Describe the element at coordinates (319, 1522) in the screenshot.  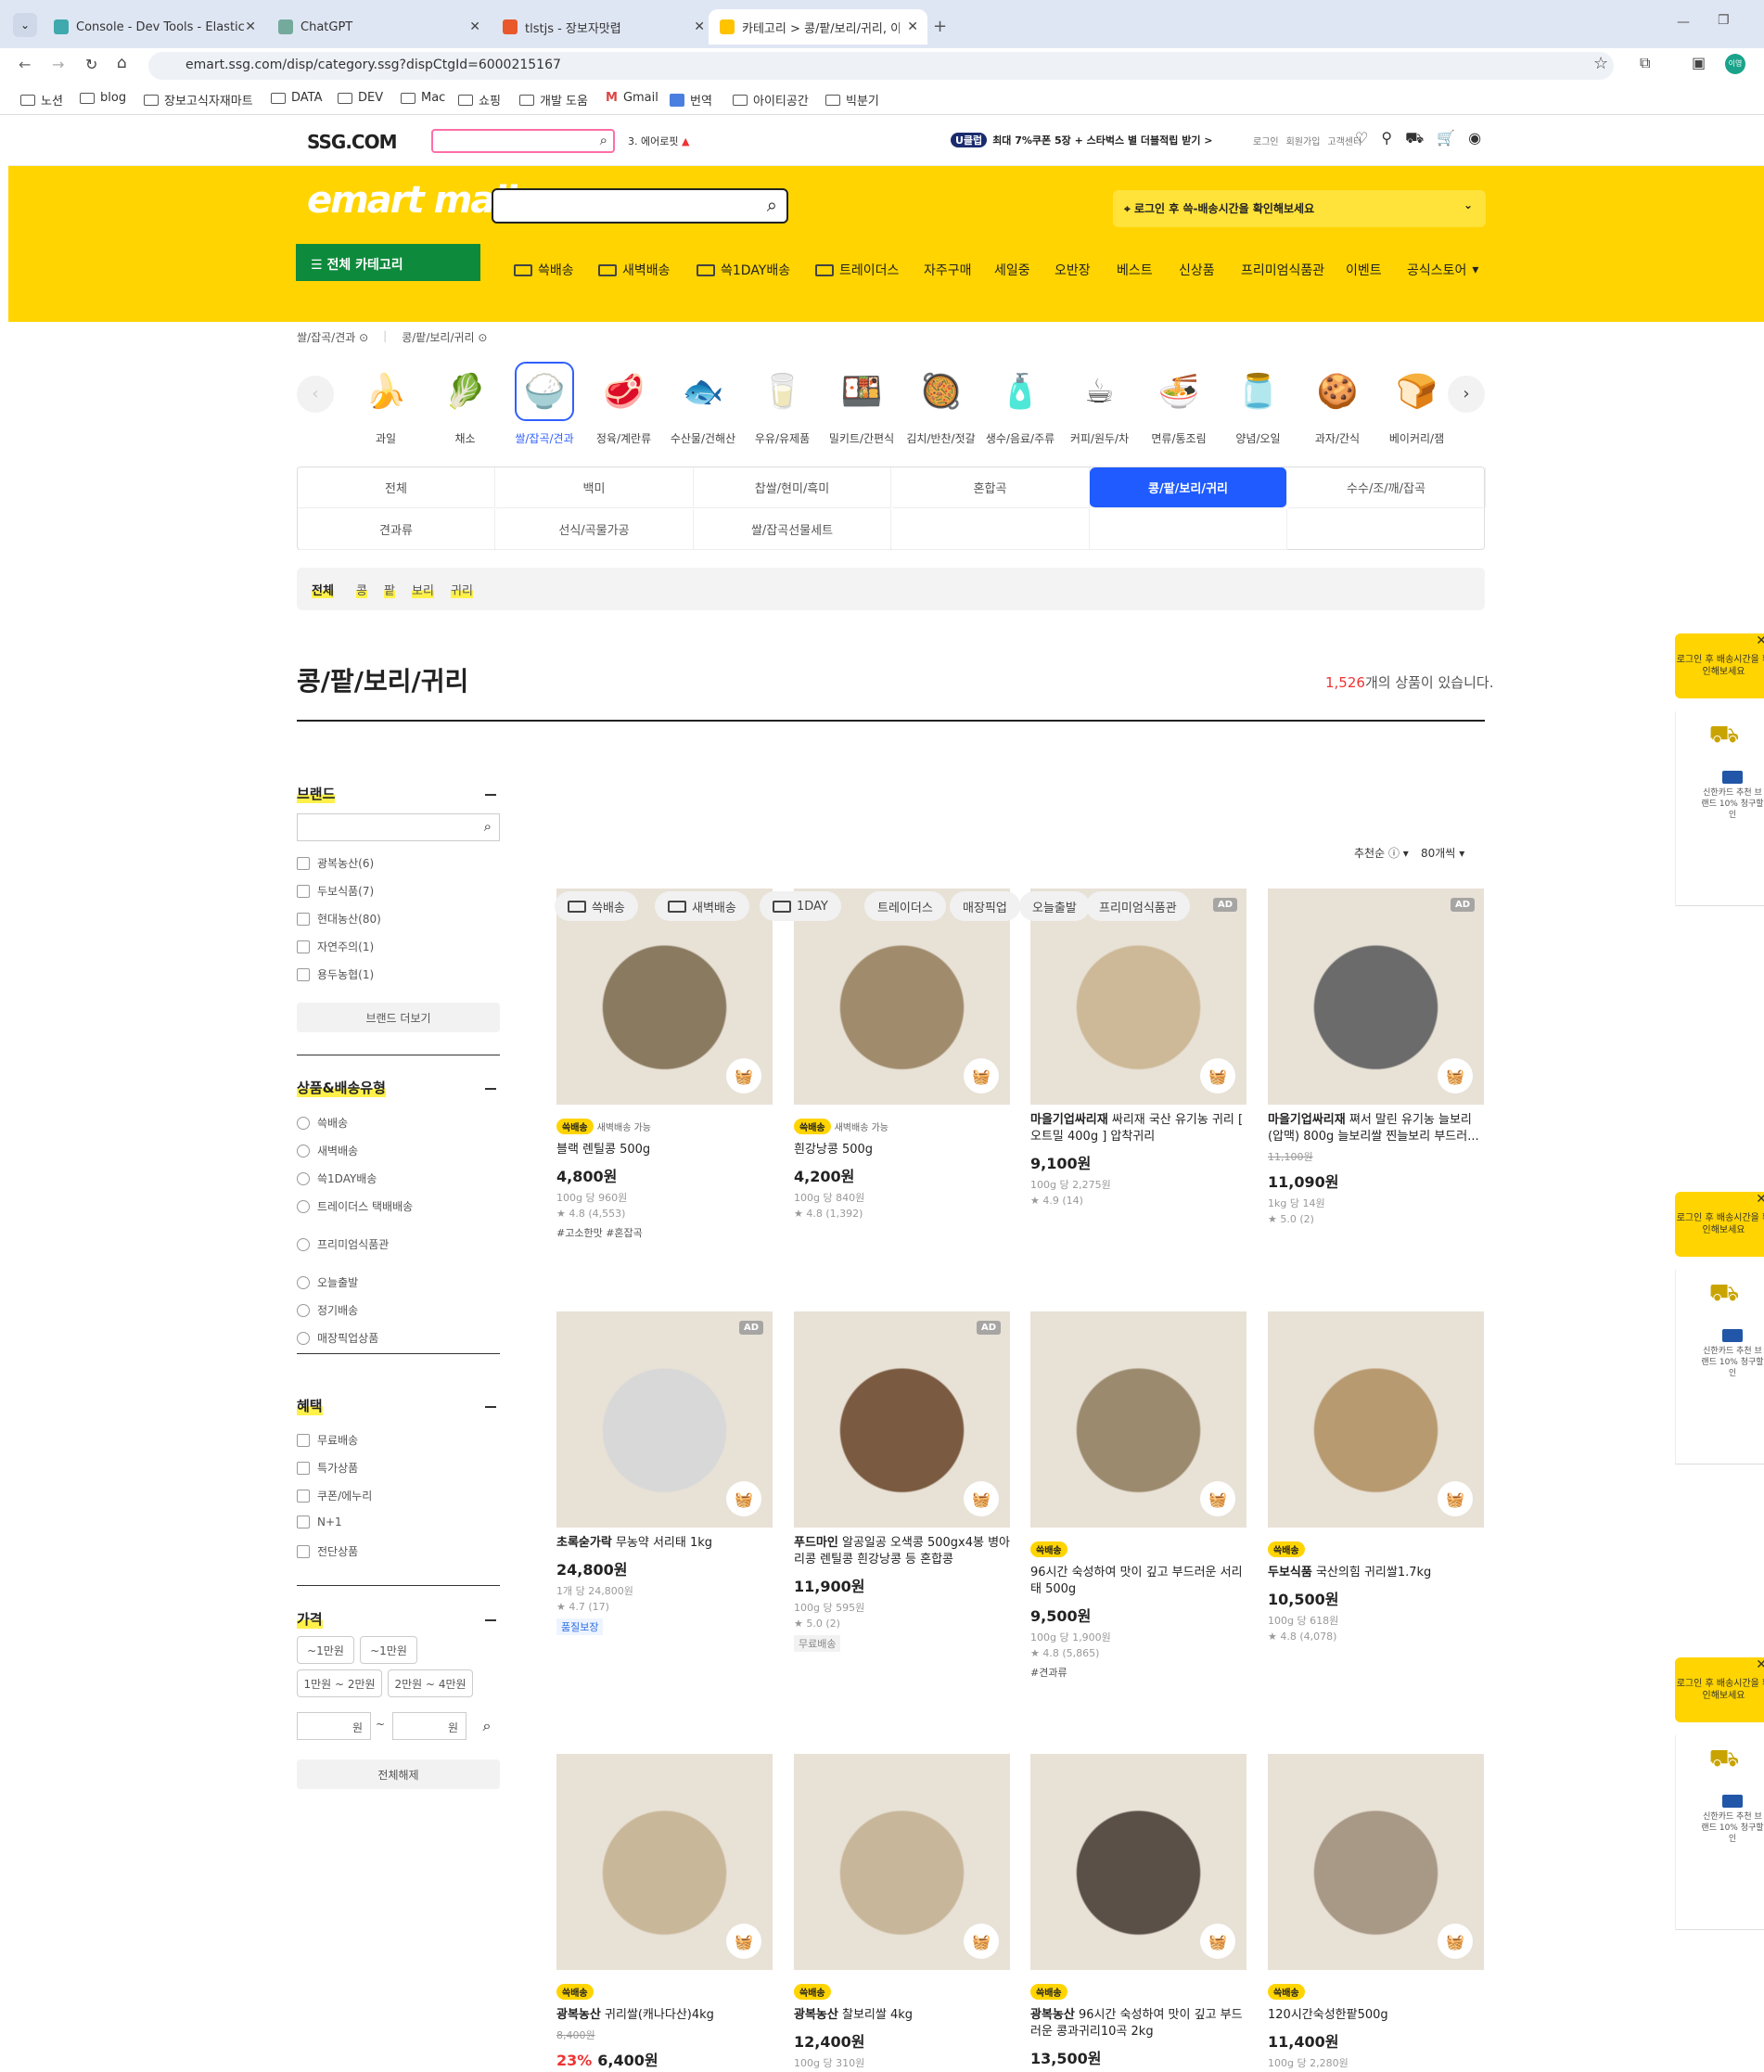
I see `benefit-checkbox: N+1` at that location.